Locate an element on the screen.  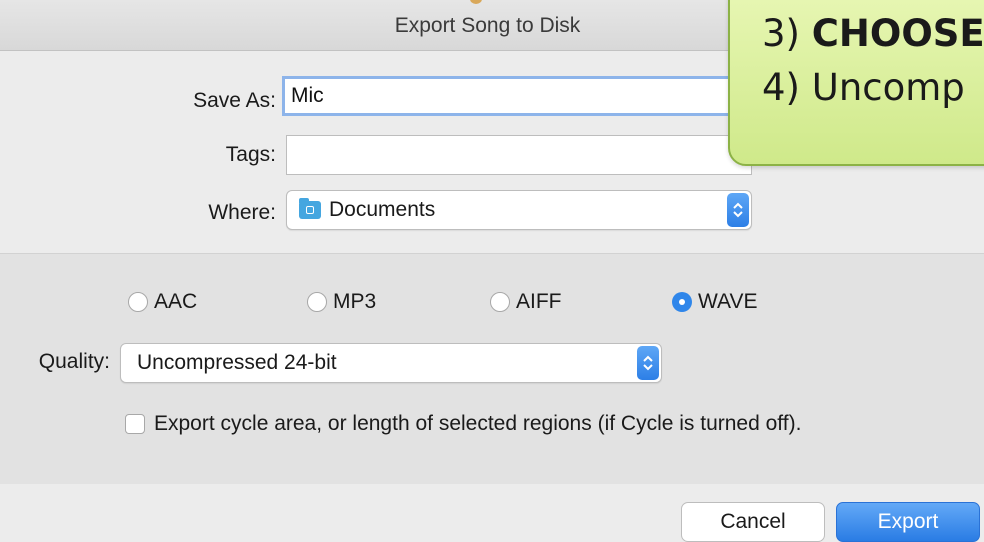
where-stepper is located at coordinates (738, 210).